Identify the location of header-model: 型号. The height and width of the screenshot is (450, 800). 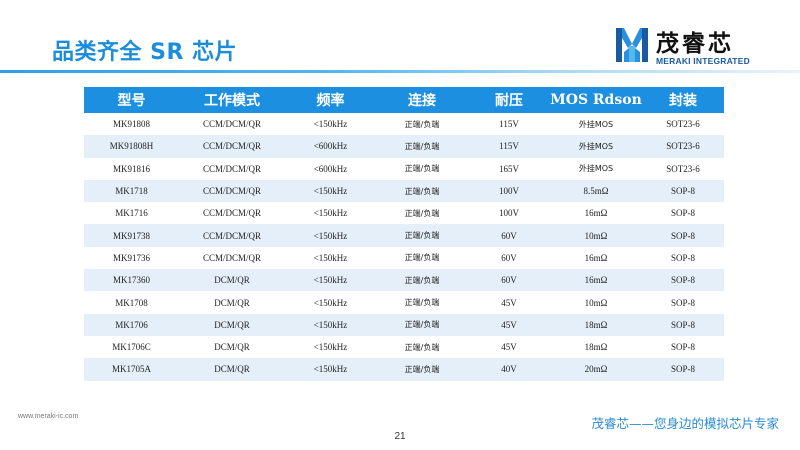
(131, 100).